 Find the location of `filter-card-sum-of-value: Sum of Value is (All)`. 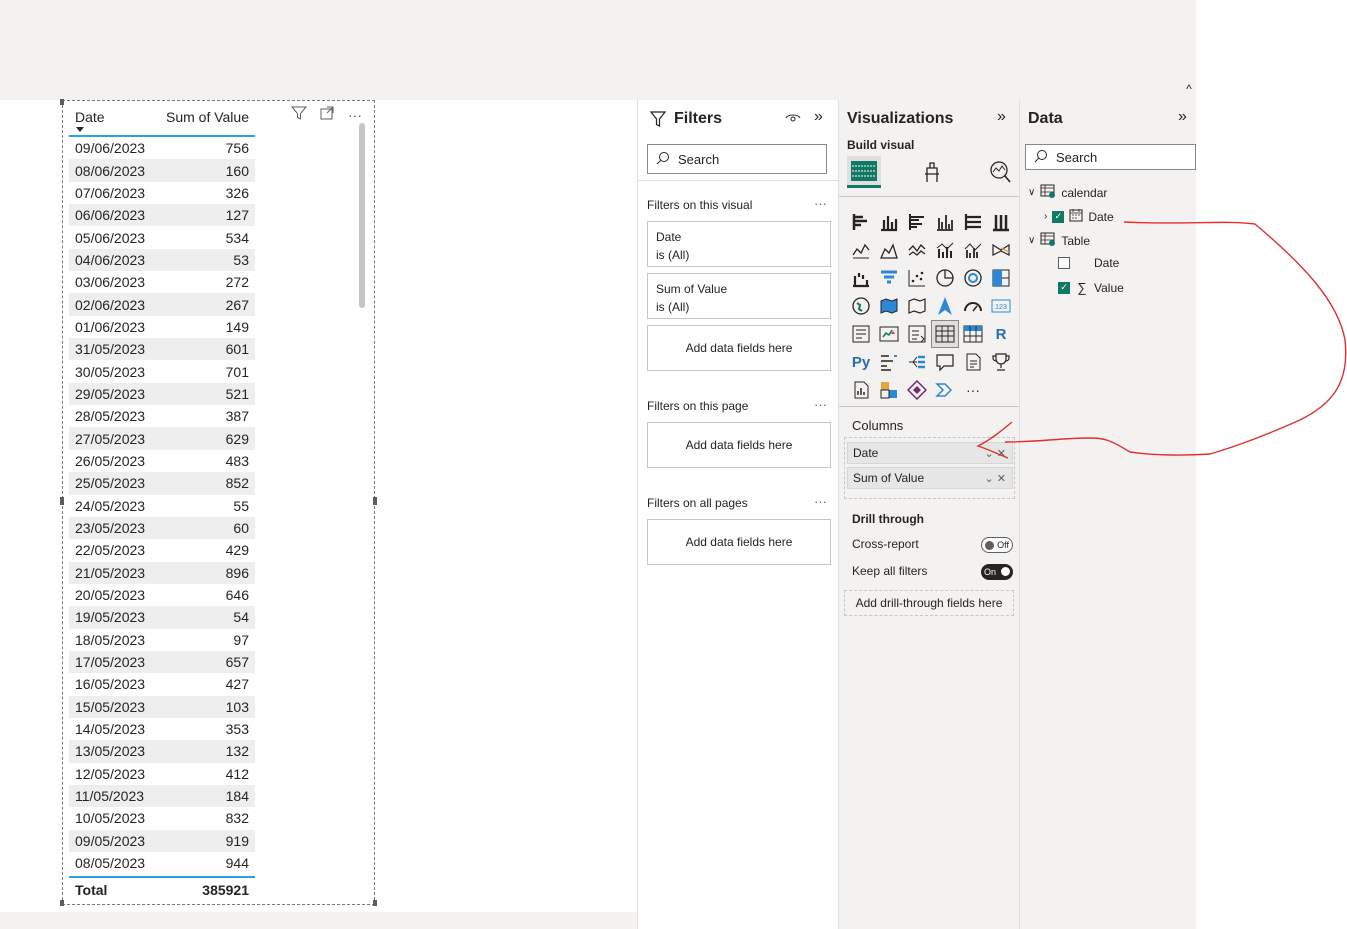

filter-card-sum-of-value: Sum of Value is (All) is located at coordinates (739, 296).